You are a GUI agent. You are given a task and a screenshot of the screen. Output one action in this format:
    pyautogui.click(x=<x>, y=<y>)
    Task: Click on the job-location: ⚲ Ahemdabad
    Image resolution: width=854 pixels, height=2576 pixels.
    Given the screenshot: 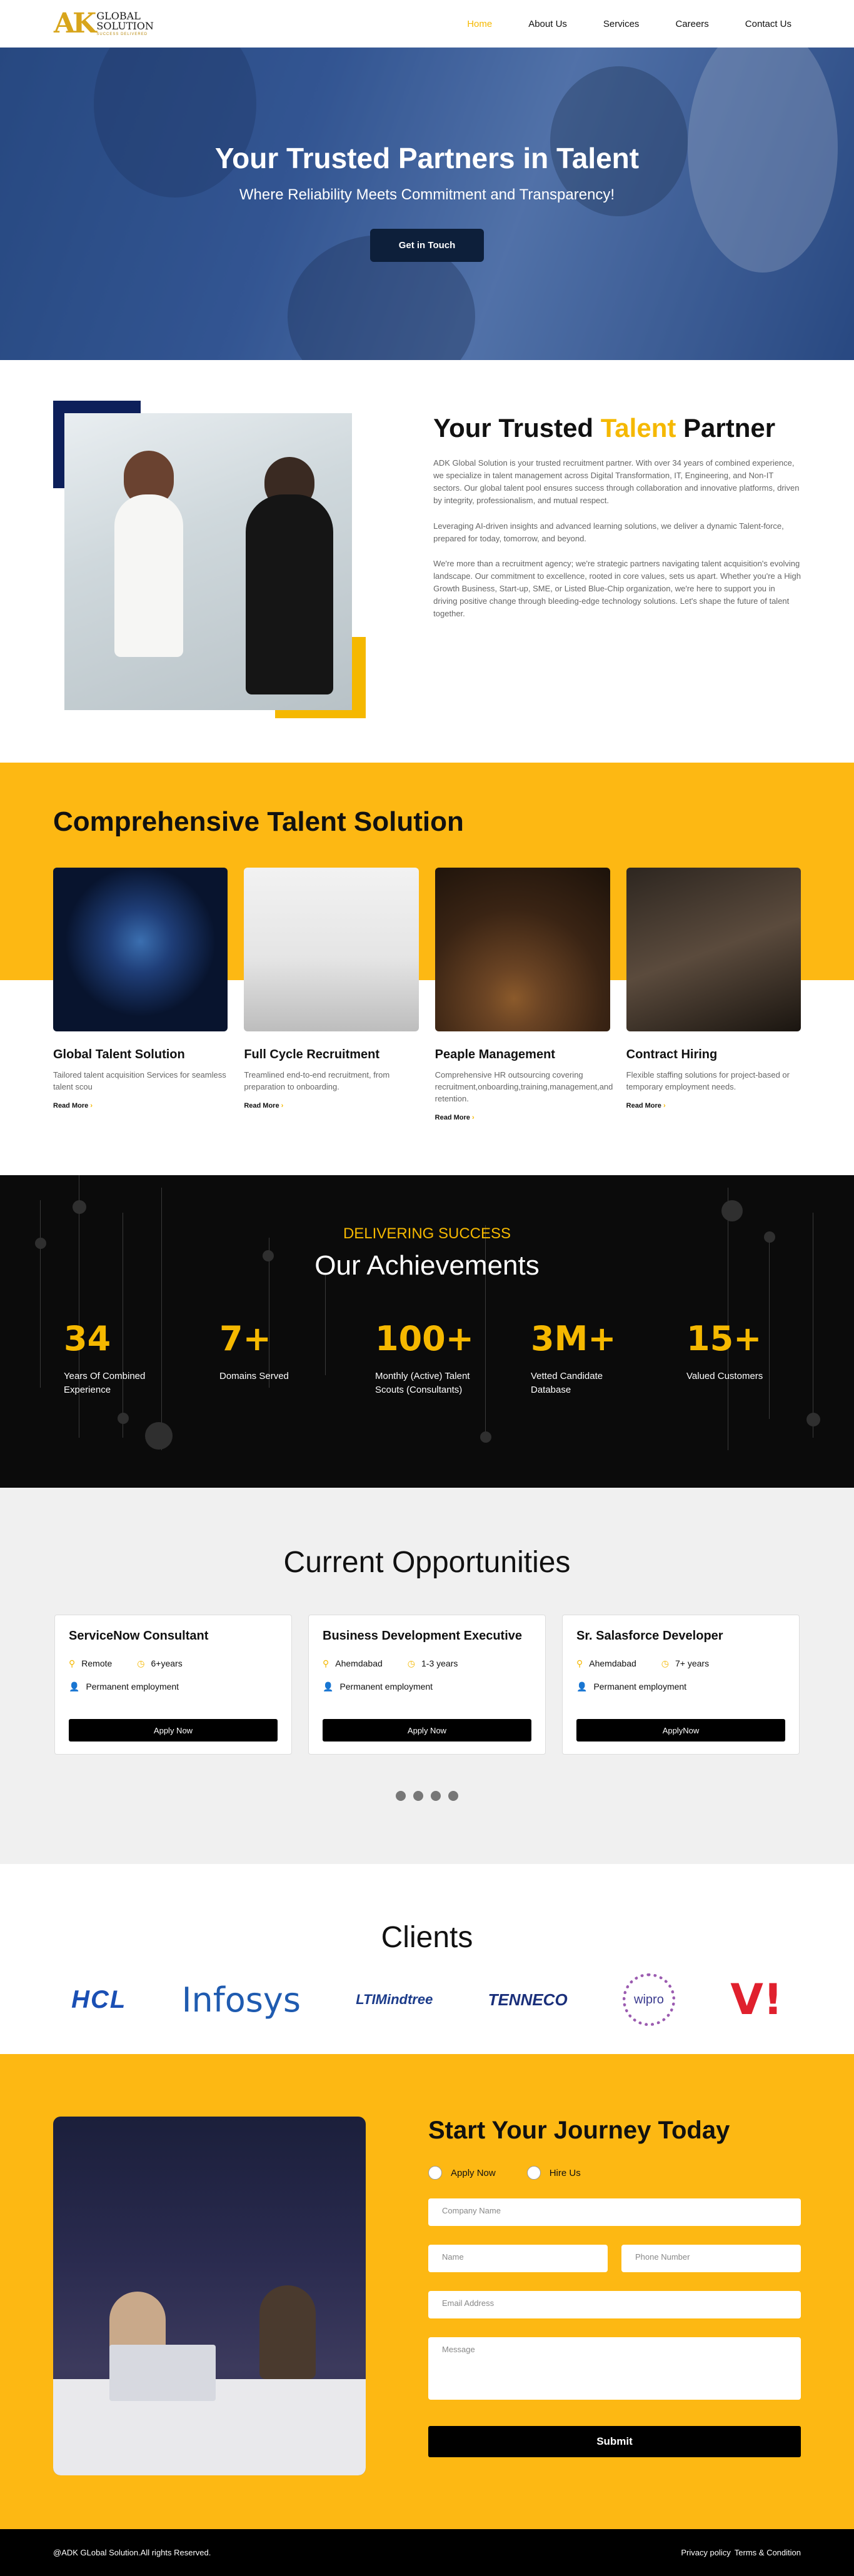 What is the action you would take?
    pyautogui.click(x=353, y=1663)
    